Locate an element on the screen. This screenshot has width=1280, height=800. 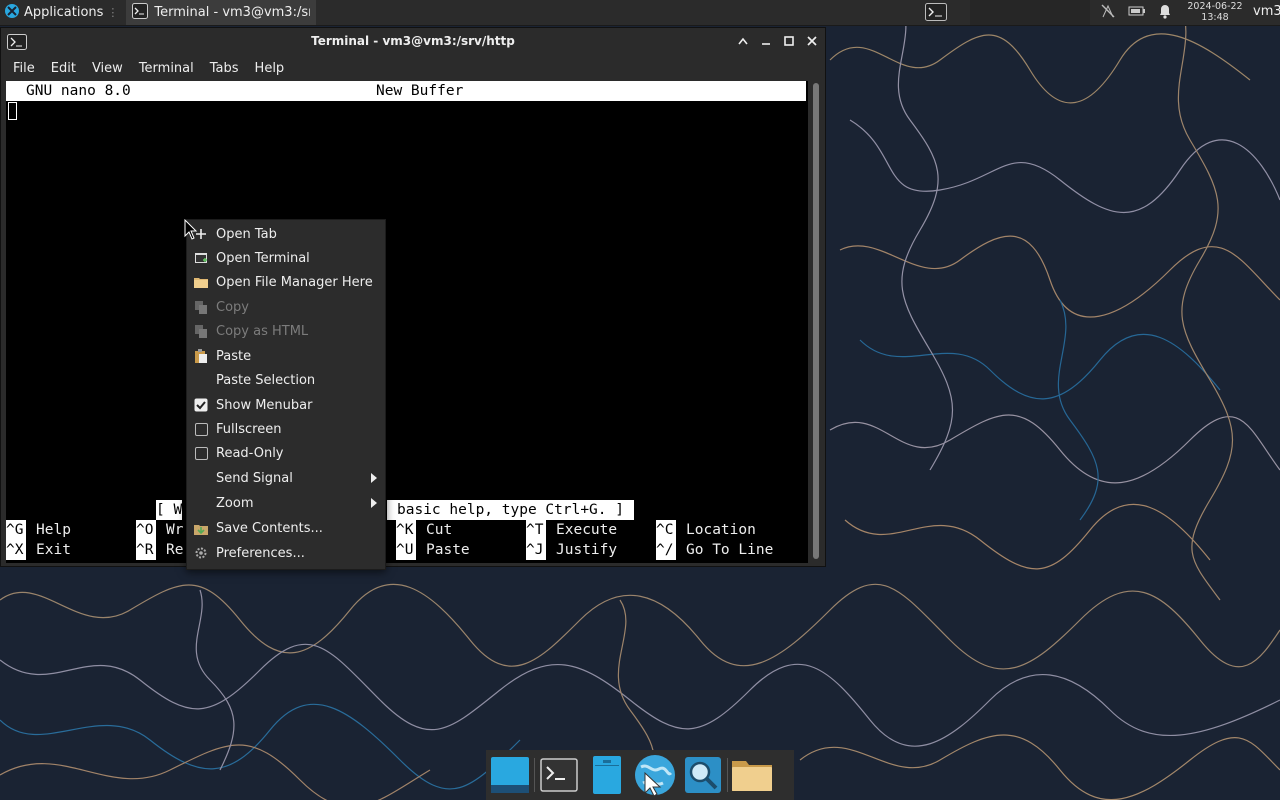
dock-file-manager is located at coordinates (607, 775).